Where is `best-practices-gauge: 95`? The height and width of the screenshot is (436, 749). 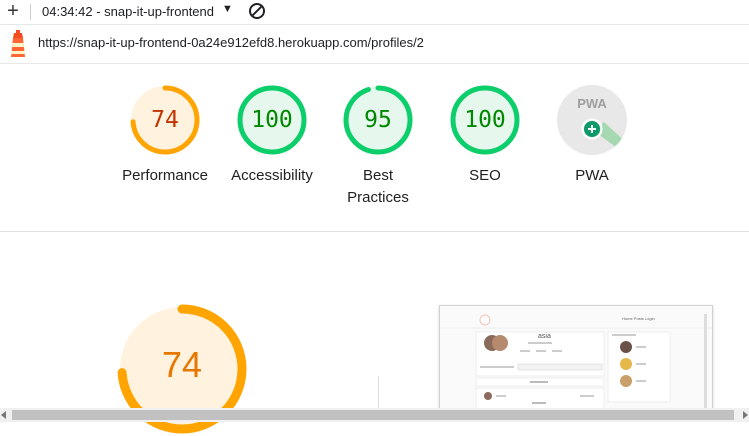
best-practices-gauge: 95 is located at coordinates (378, 120).